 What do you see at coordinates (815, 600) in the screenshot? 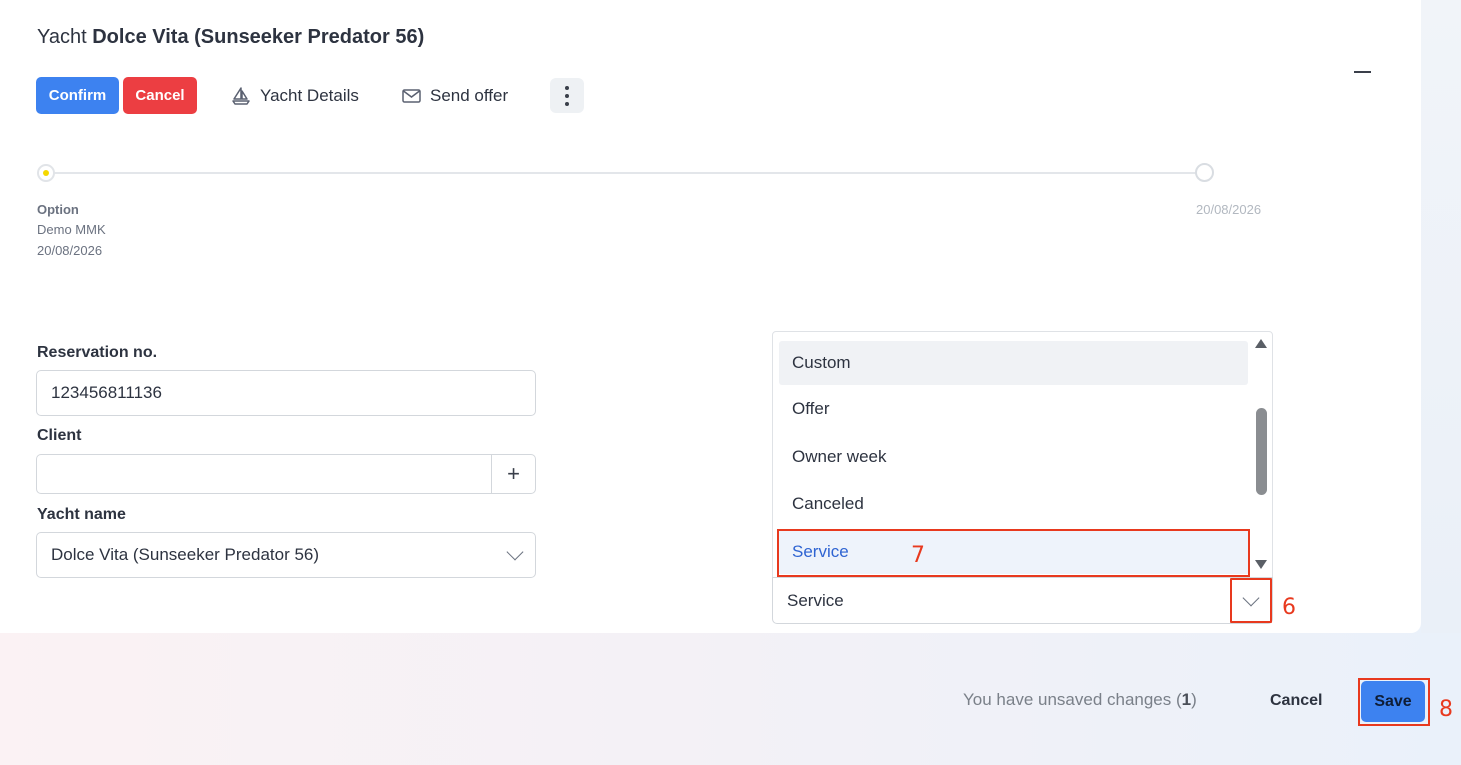
I see `status-select-value: Service` at bounding box center [815, 600].